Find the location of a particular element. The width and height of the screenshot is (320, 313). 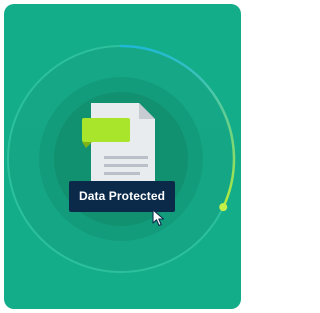

document-icon is located at coordinates (123, 146).